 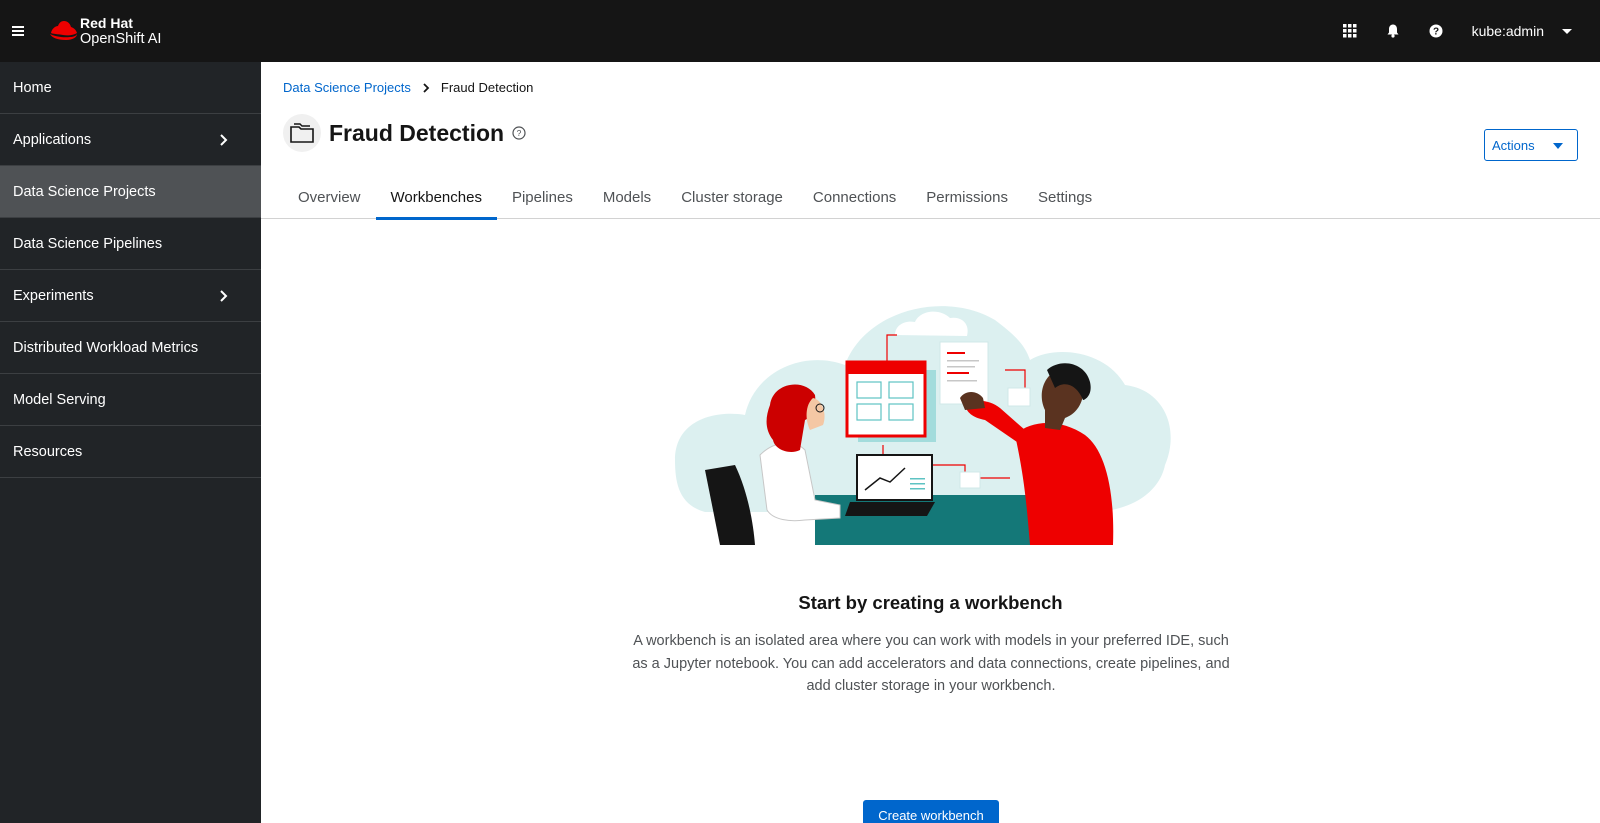 I want to click on sidebar-item-label: Resources, so click(x=48, y=451).